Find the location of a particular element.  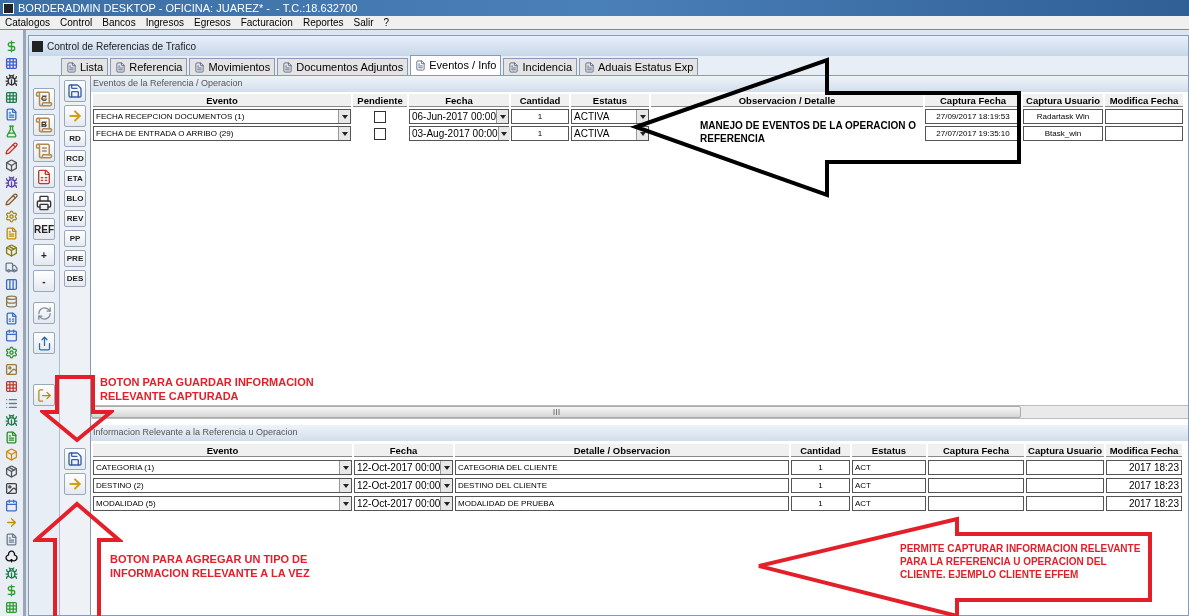

insect-icon is located at coordinates (11, 420).